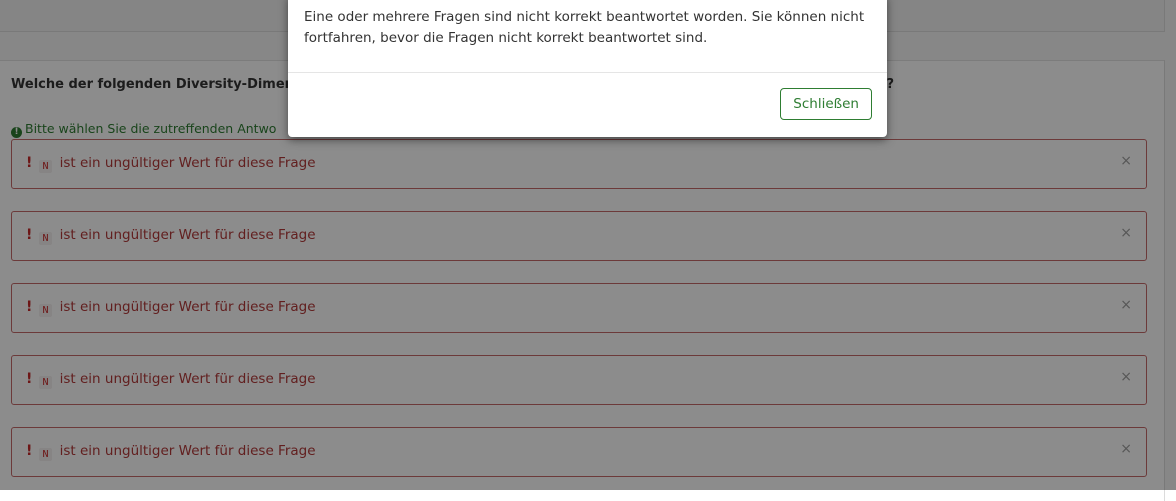  I want to click on dialog-footer: Schließen, so click(587, 105).